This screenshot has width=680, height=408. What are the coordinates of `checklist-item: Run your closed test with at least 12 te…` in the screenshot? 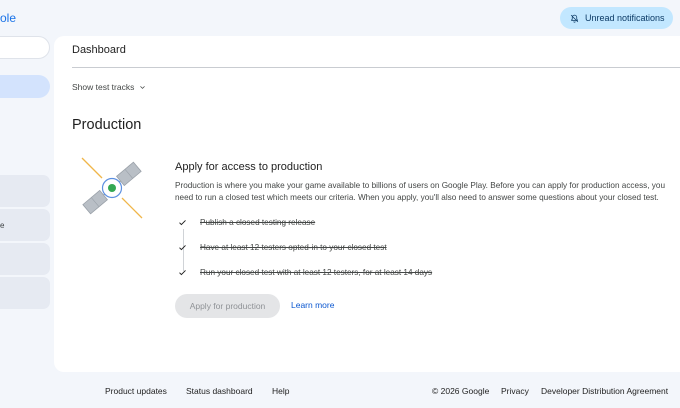 It's located at (305, 272).